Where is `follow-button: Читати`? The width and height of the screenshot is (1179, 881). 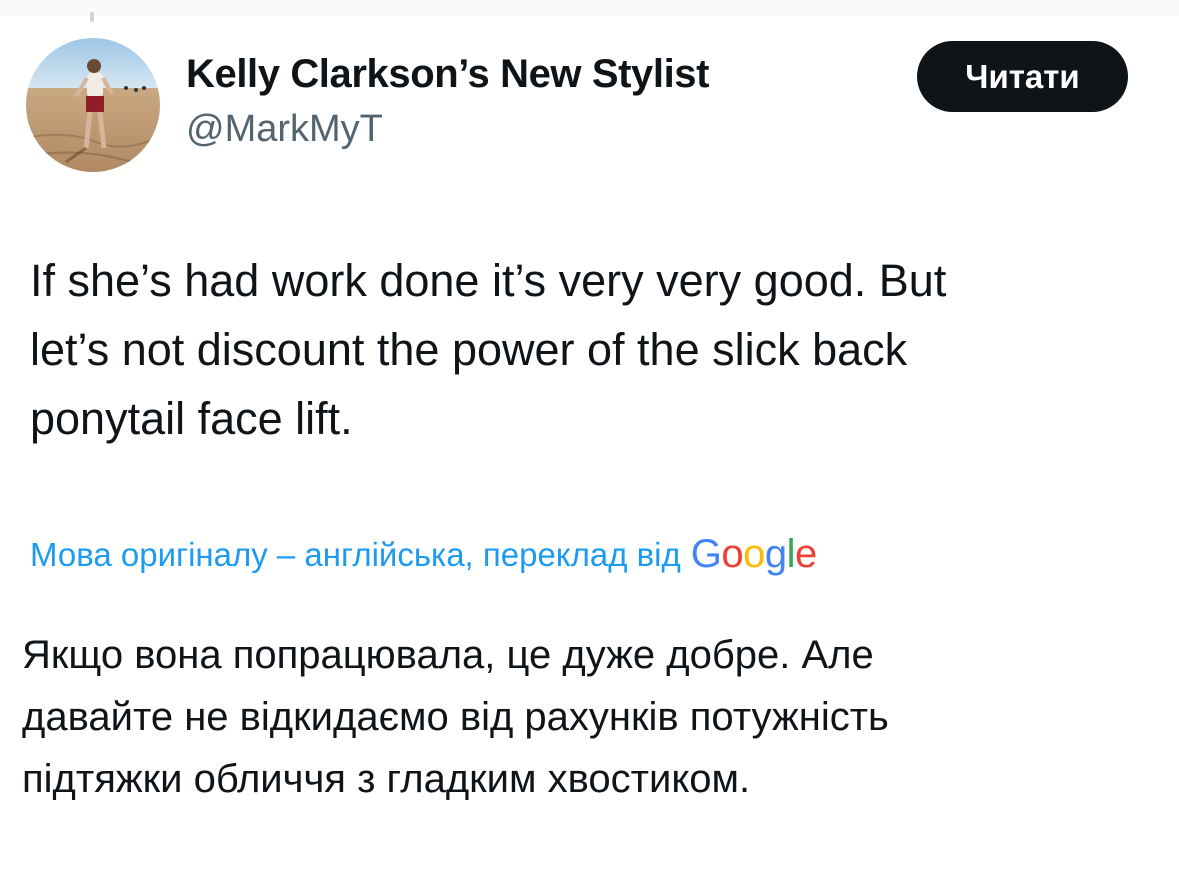
follow-button: Читати is located at coordinates (1022, 76).